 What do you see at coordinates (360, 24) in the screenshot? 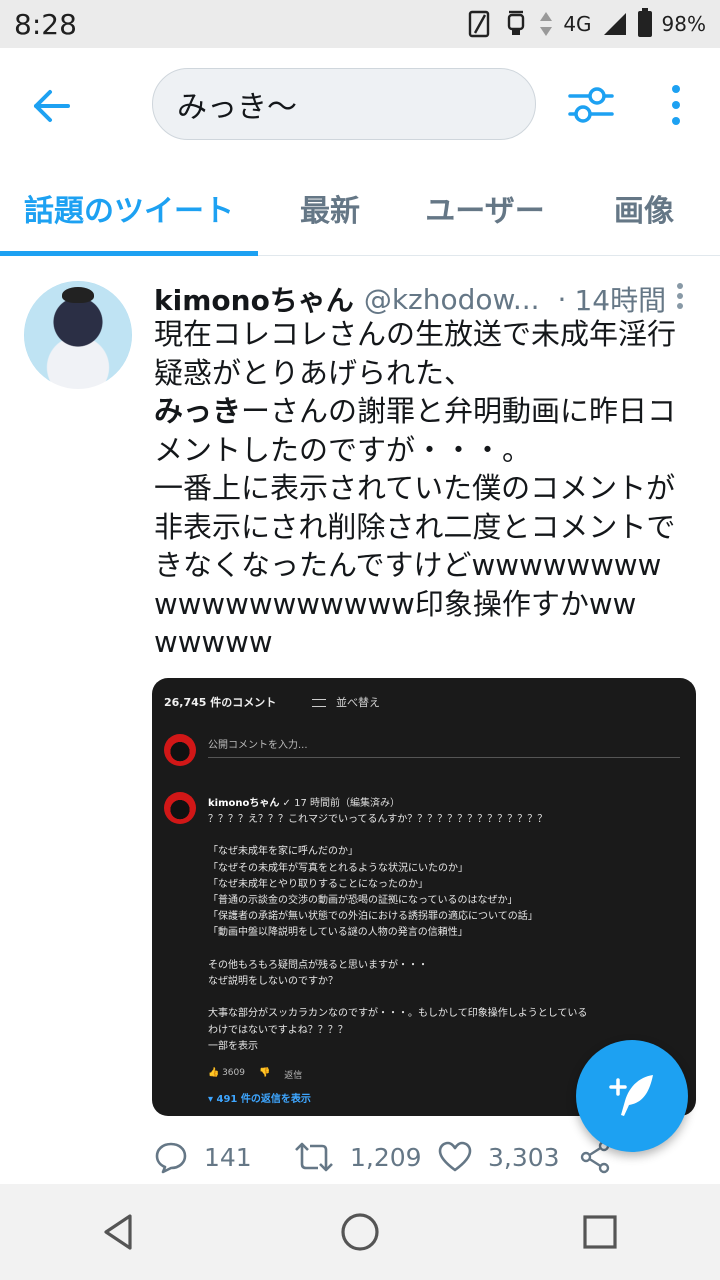
I see `status-bar: 8:28 4G 98%` at bounding box center [360, 24].